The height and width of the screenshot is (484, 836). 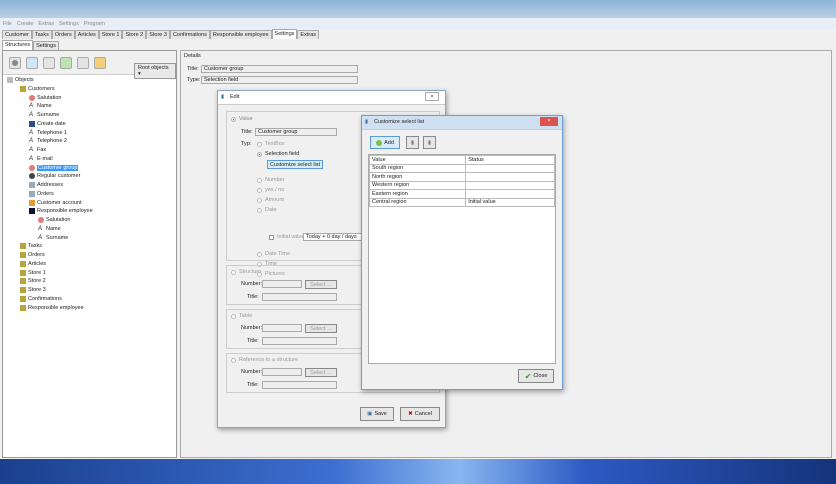 I want to click on type-radio-amount: Amount, so click(x=270, y=200).